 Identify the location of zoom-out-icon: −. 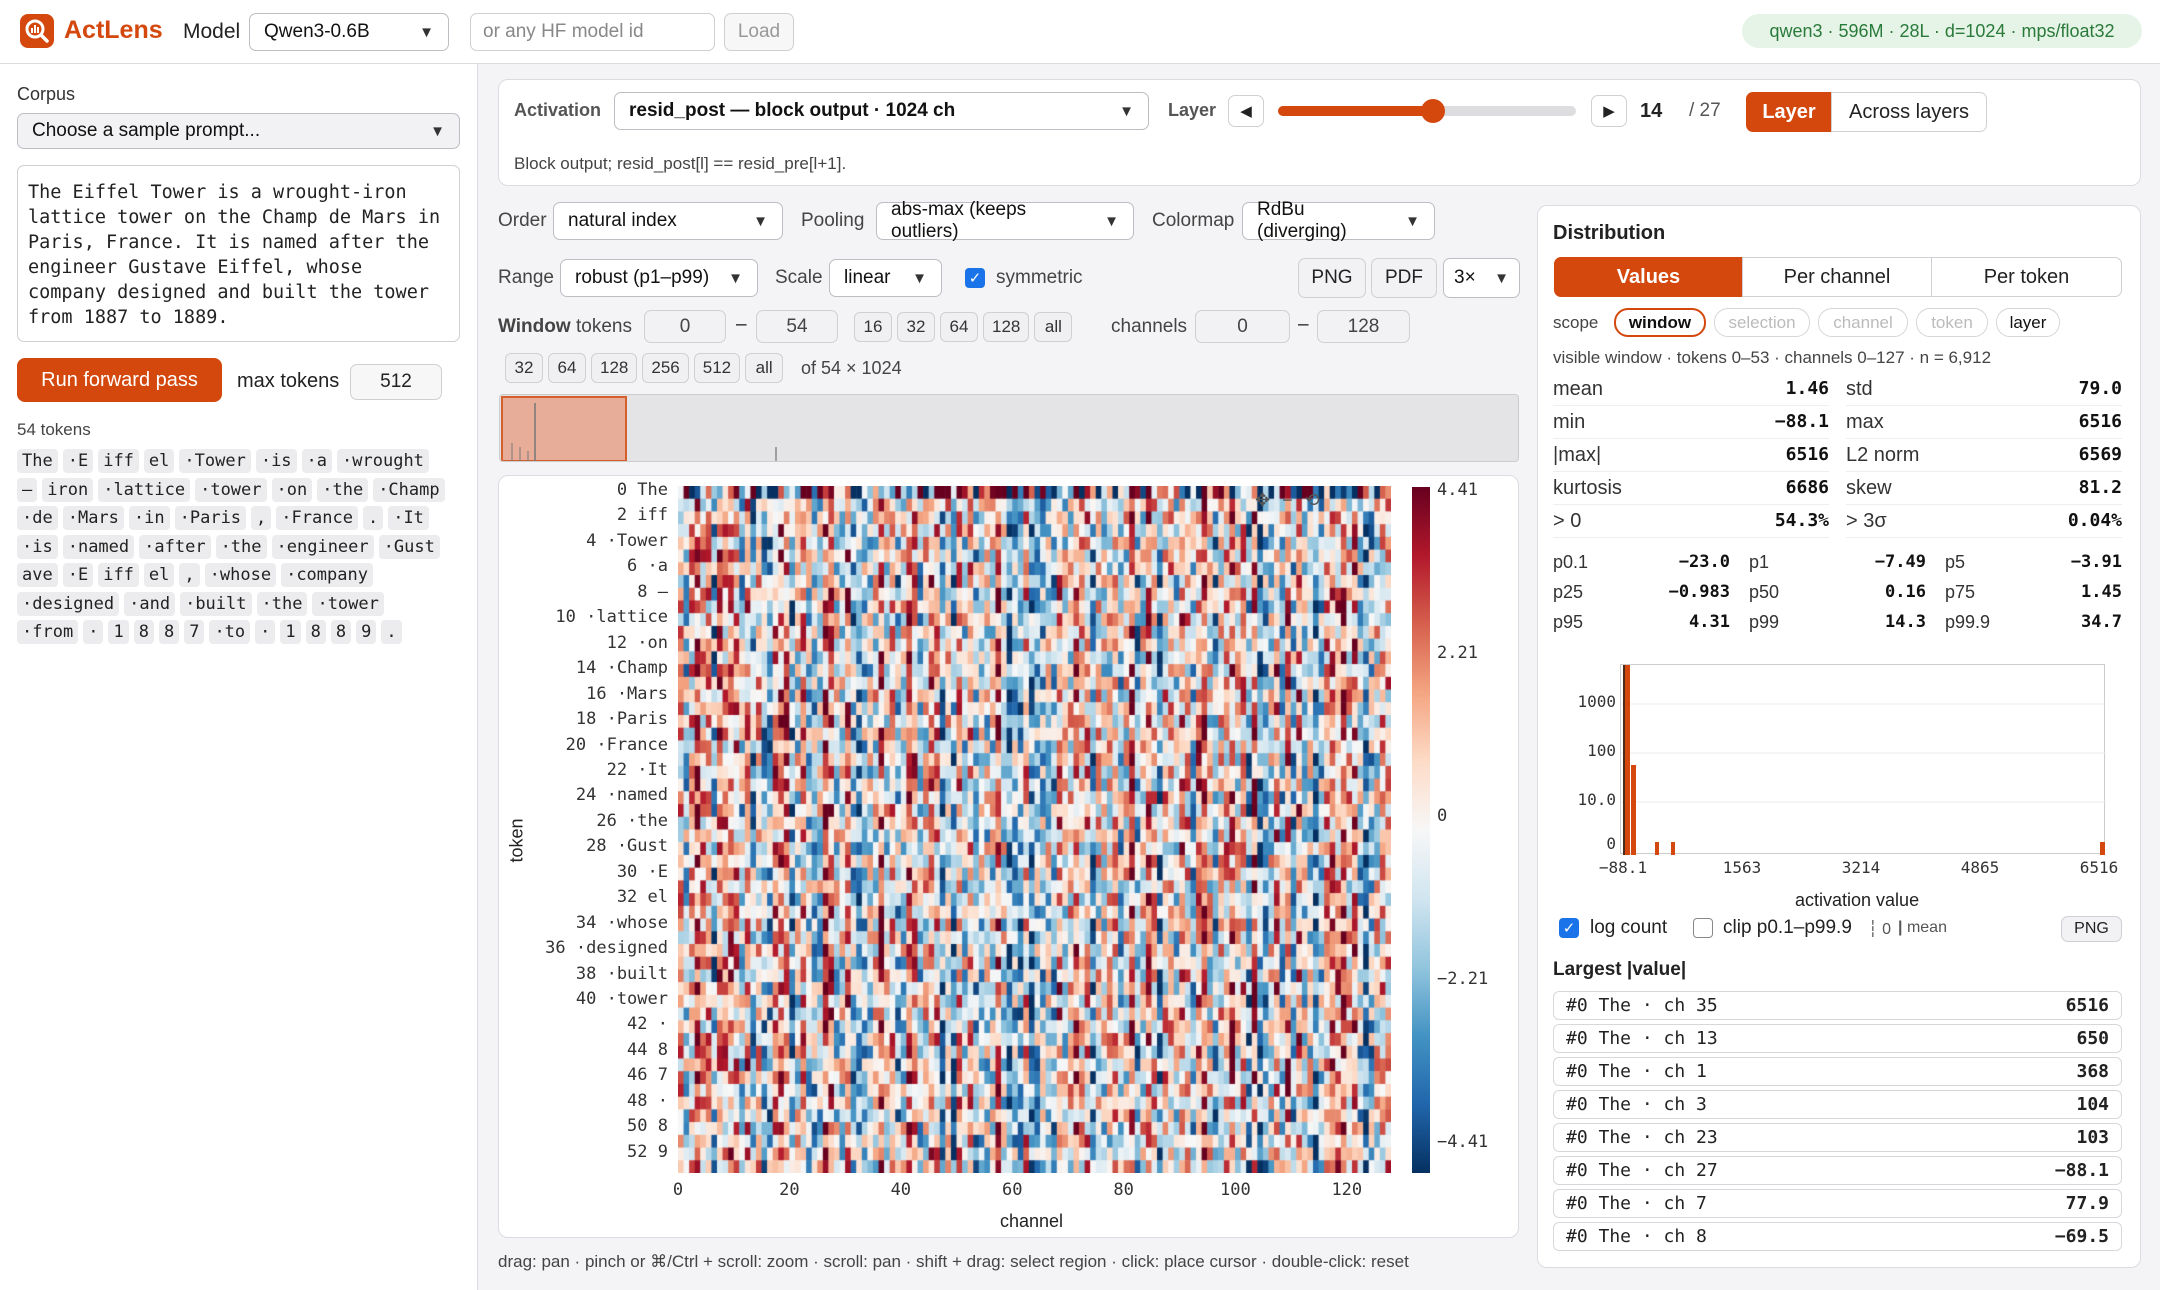
(1287, 500).